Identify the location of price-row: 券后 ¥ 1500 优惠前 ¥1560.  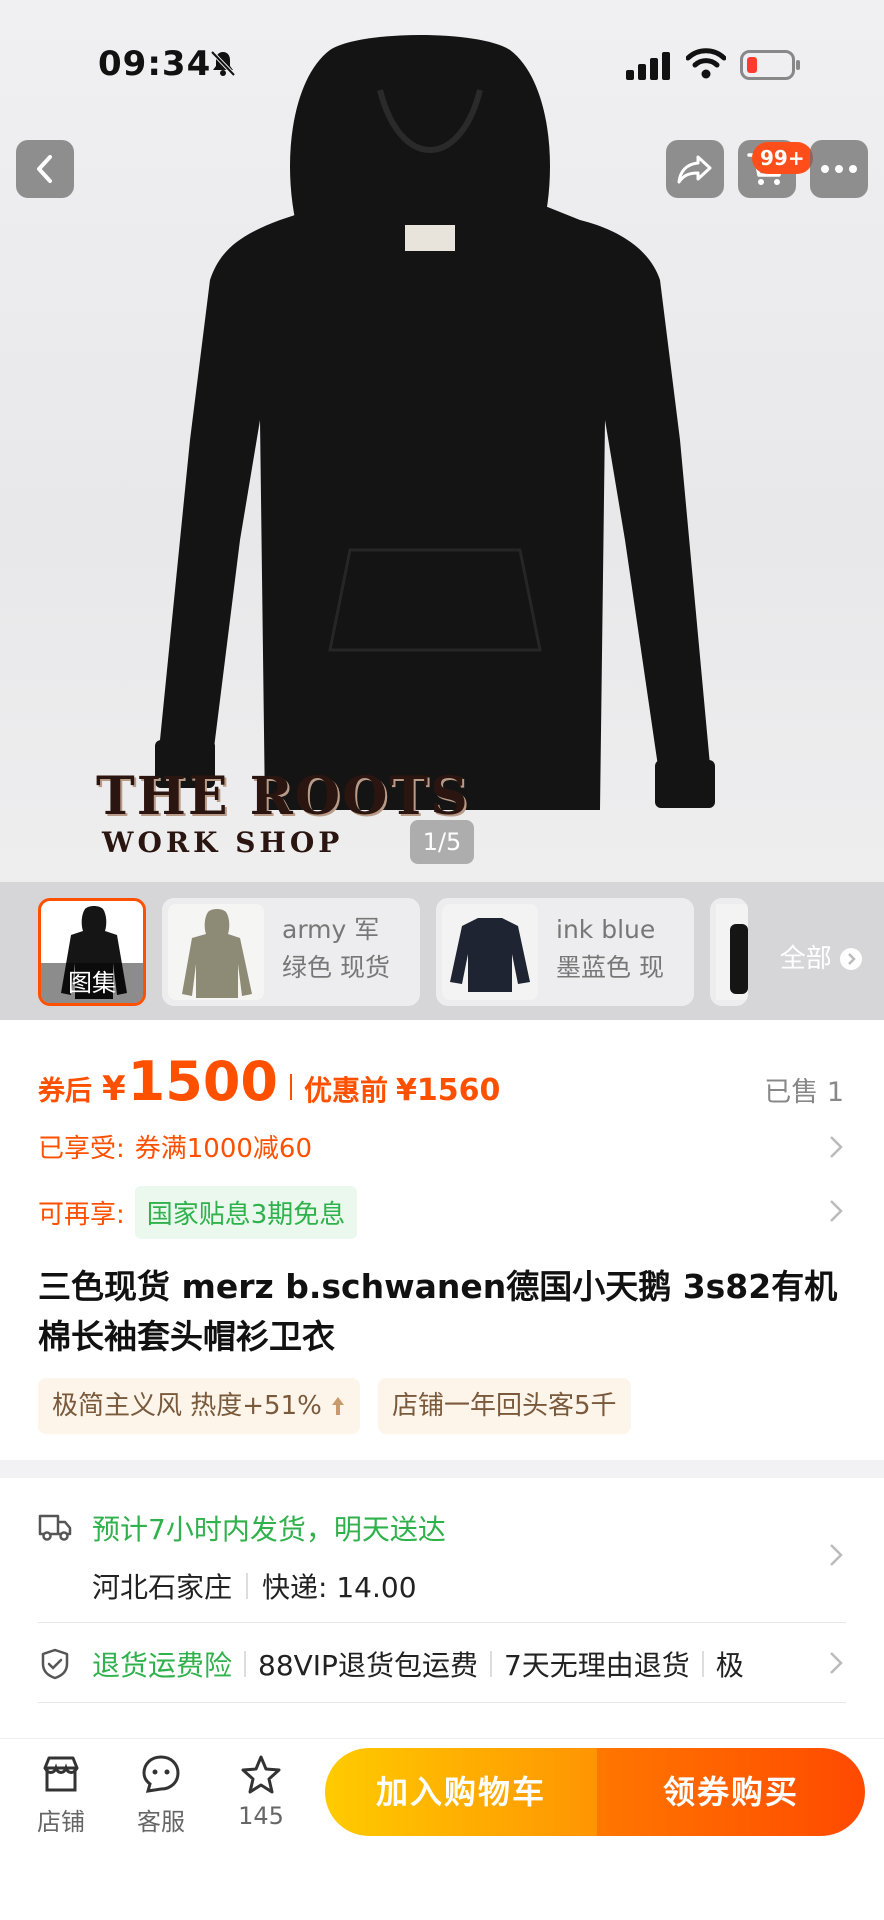
(269, 1081).